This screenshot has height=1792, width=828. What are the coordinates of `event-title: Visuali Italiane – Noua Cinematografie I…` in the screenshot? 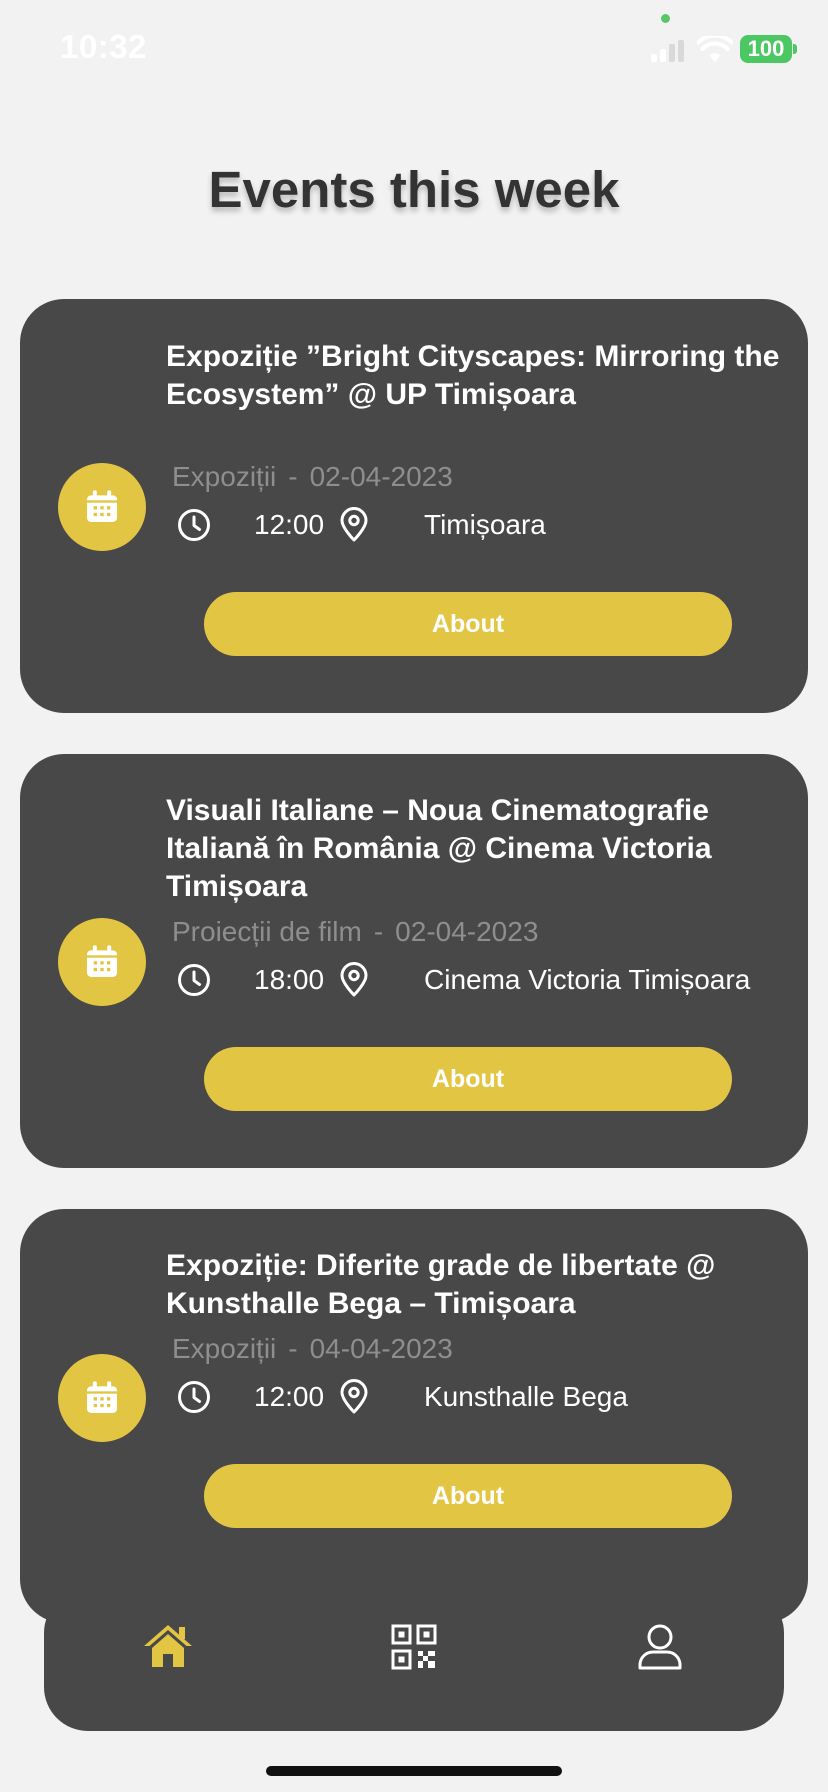 It's located at (476, 849).